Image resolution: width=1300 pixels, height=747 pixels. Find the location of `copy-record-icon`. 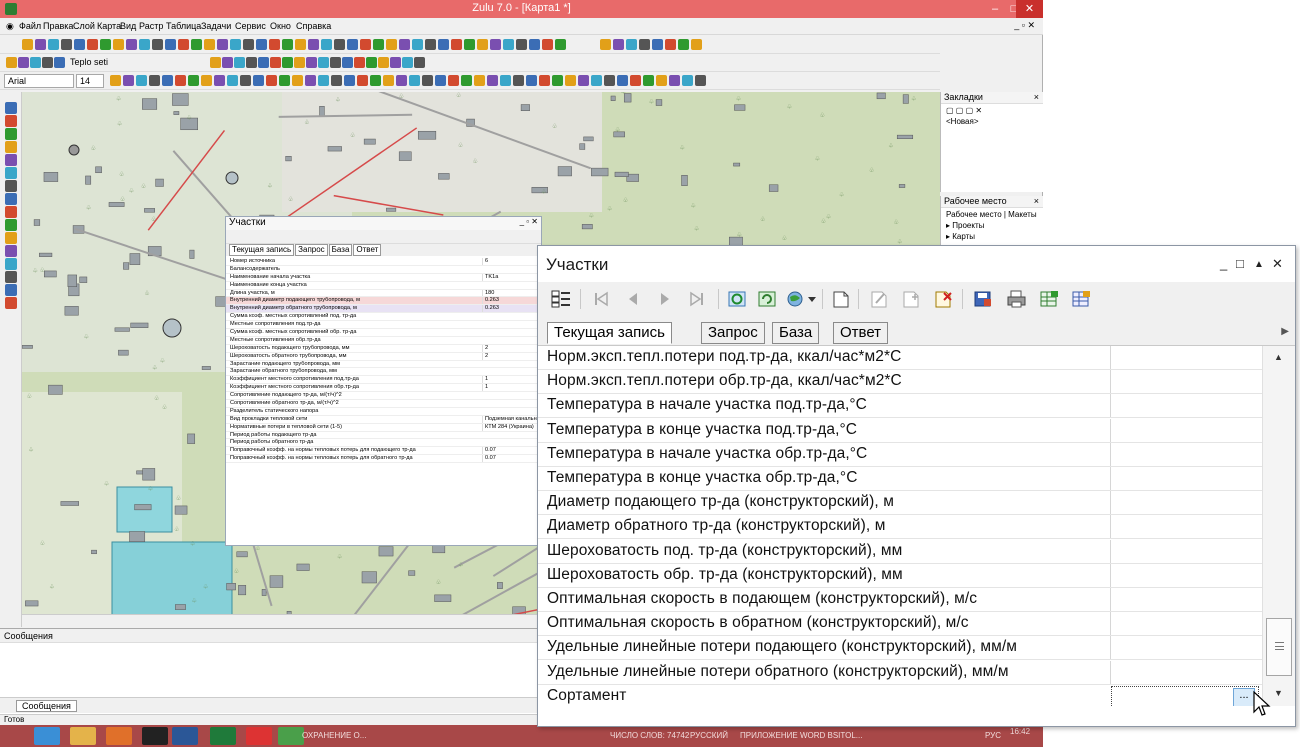

copy-record-icon is located at coordinates (911, 299).